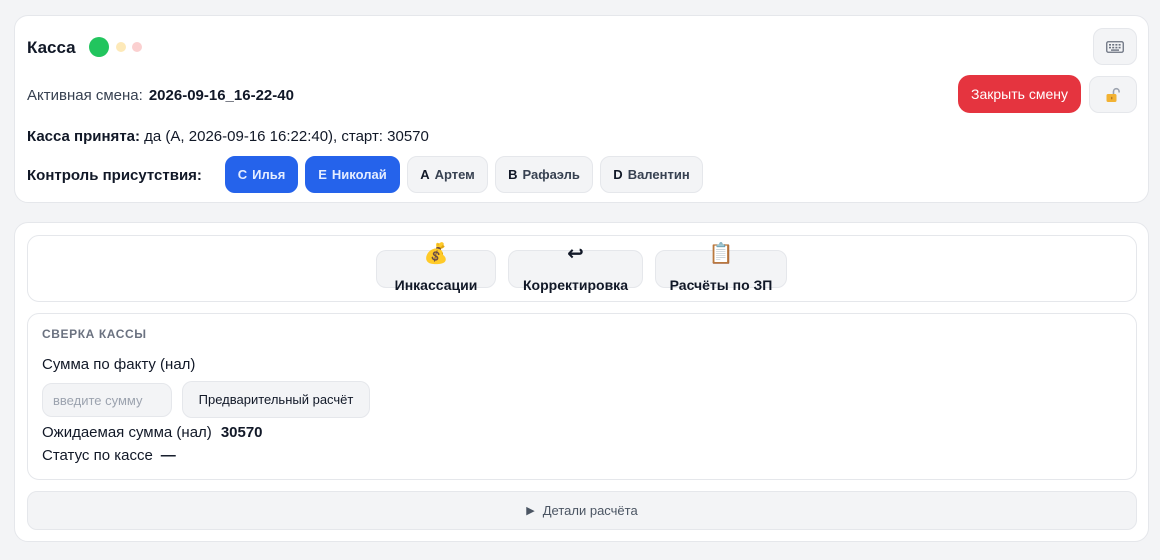  I want to click on presence-chip-ilya: C Илья, so click(261, 174).